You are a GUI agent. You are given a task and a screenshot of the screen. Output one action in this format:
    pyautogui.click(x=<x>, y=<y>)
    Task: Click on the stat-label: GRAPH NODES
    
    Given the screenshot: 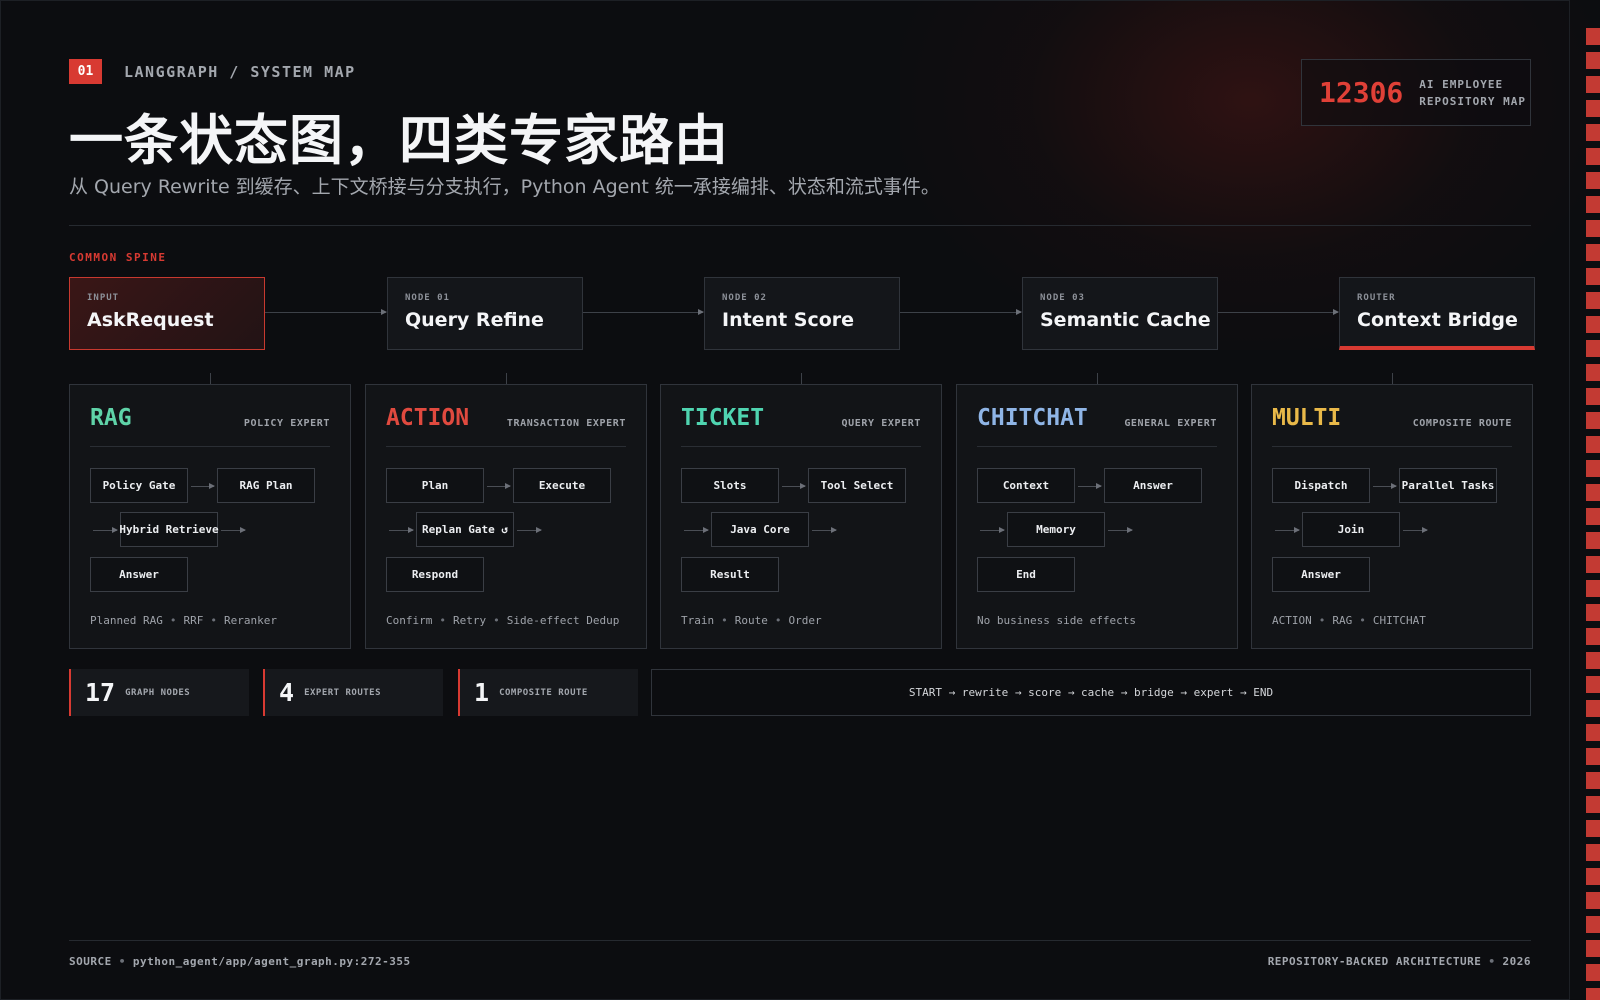 What is the action you would take?
    pyautogui.click(x=158, y=692)
    